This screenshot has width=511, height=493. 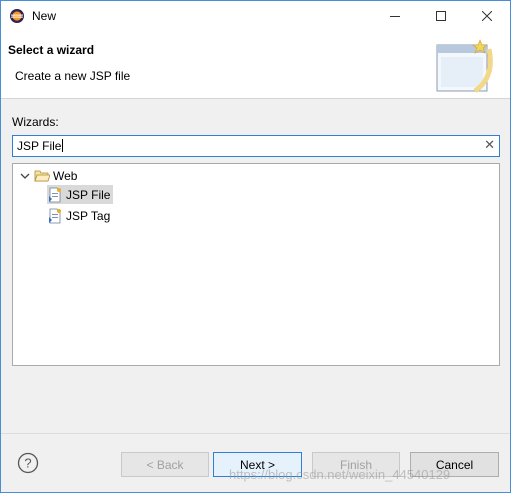 I want to click on cancel-button: Cancel, so click(x=454, y=464).